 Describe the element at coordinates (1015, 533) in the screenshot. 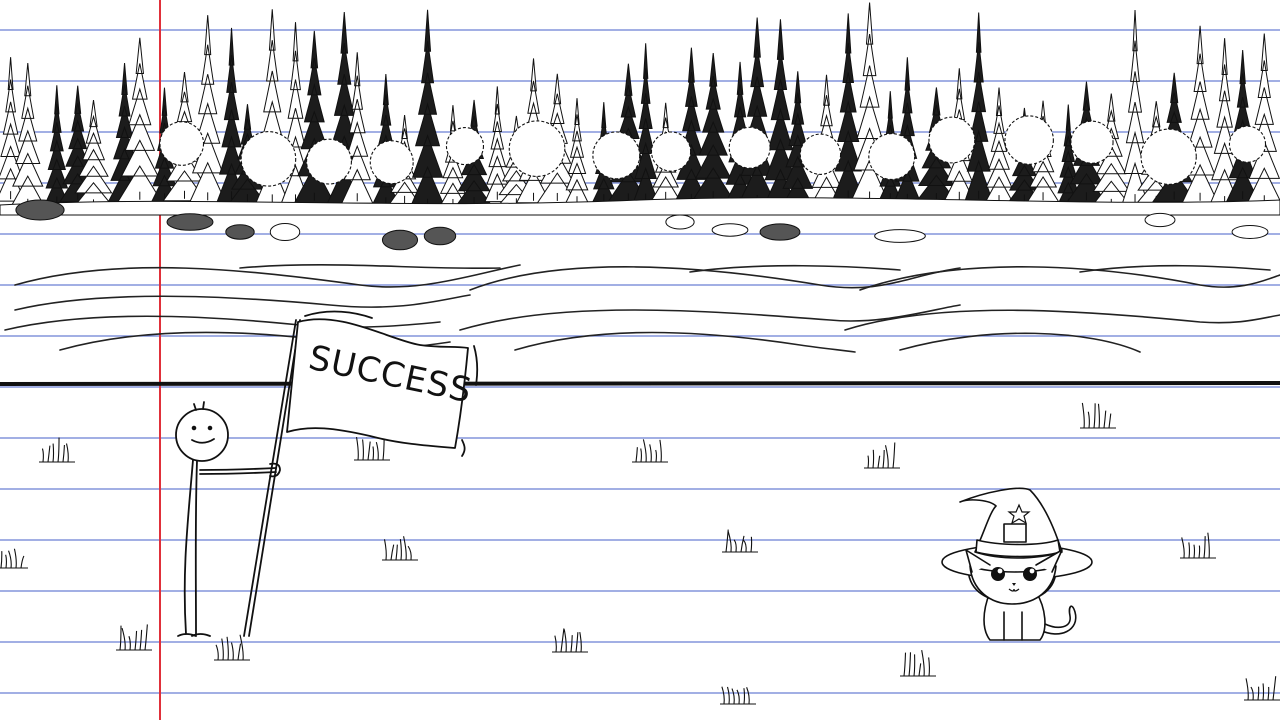

I see `witch-hat-buckle` at that location.